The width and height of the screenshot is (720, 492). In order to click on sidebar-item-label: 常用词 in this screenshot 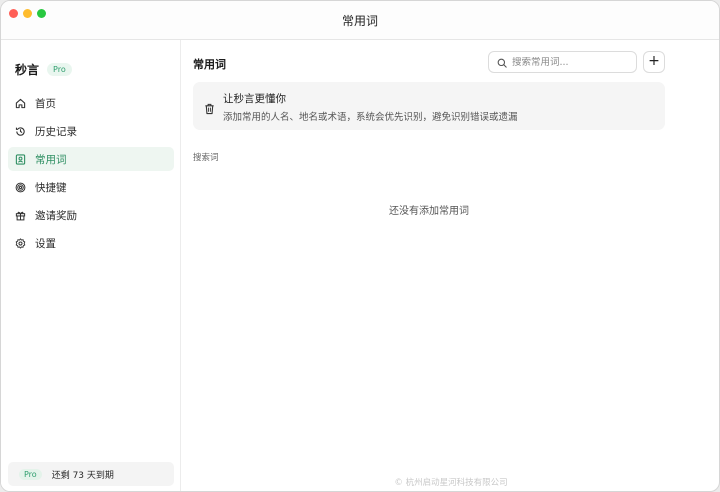, I will do `click(51, 159)`.